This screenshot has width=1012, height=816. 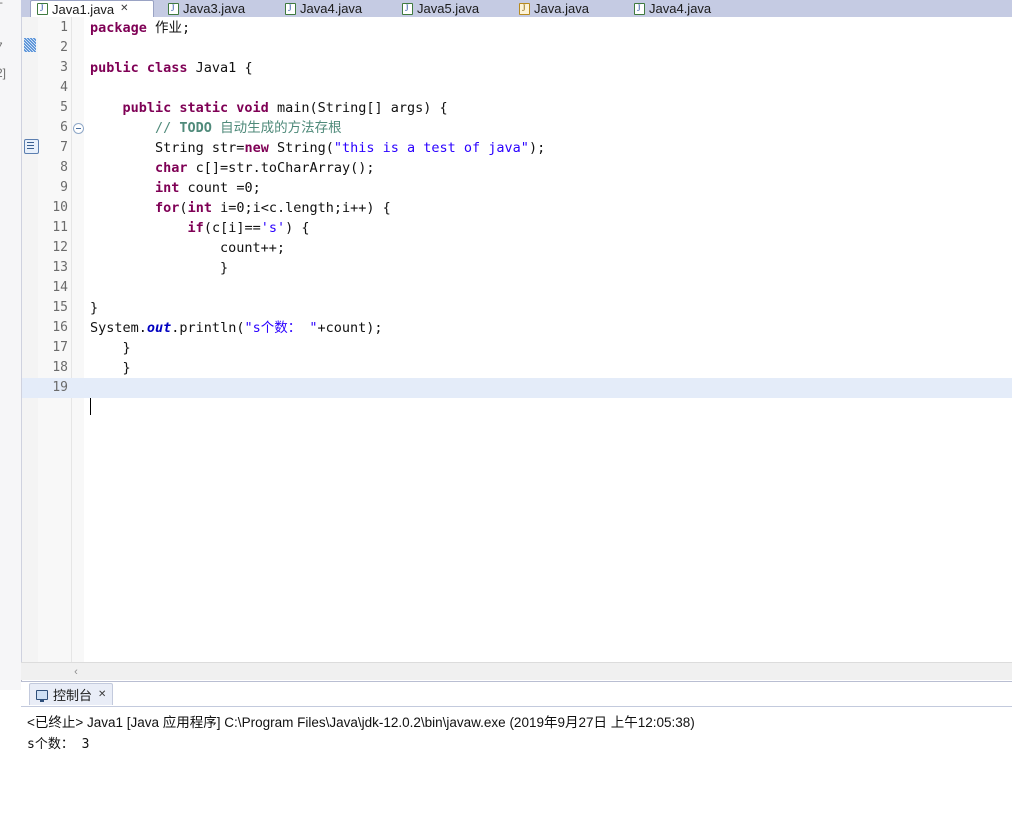 I want to click on left-panel-fragment-2: 7, so click(x=1, y=47).